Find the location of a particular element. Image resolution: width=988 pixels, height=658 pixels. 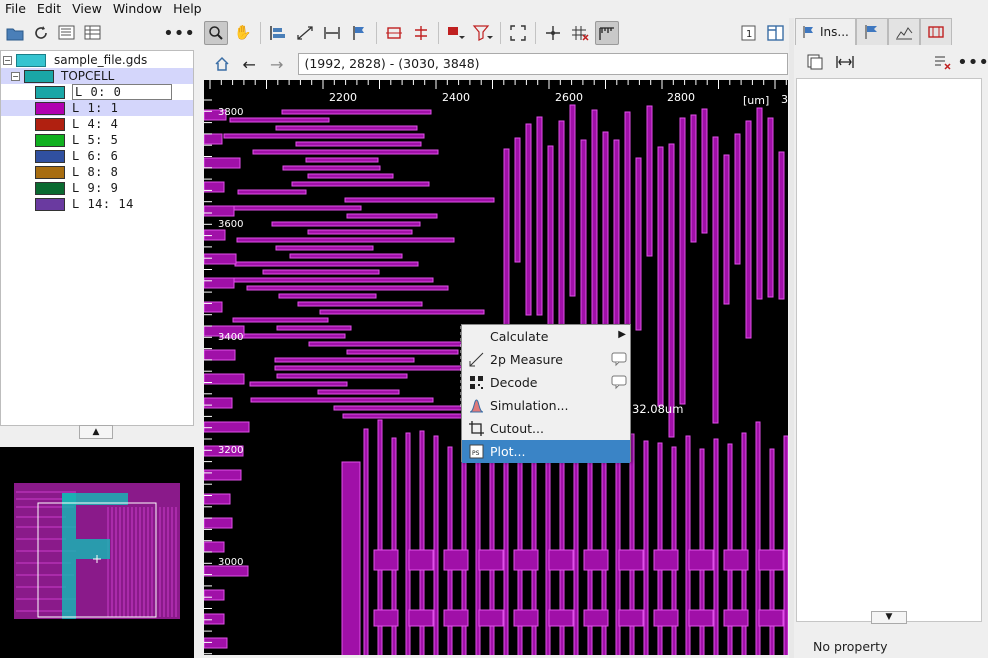

layer-toolbar: ••• is located at coordinates (97, 33).